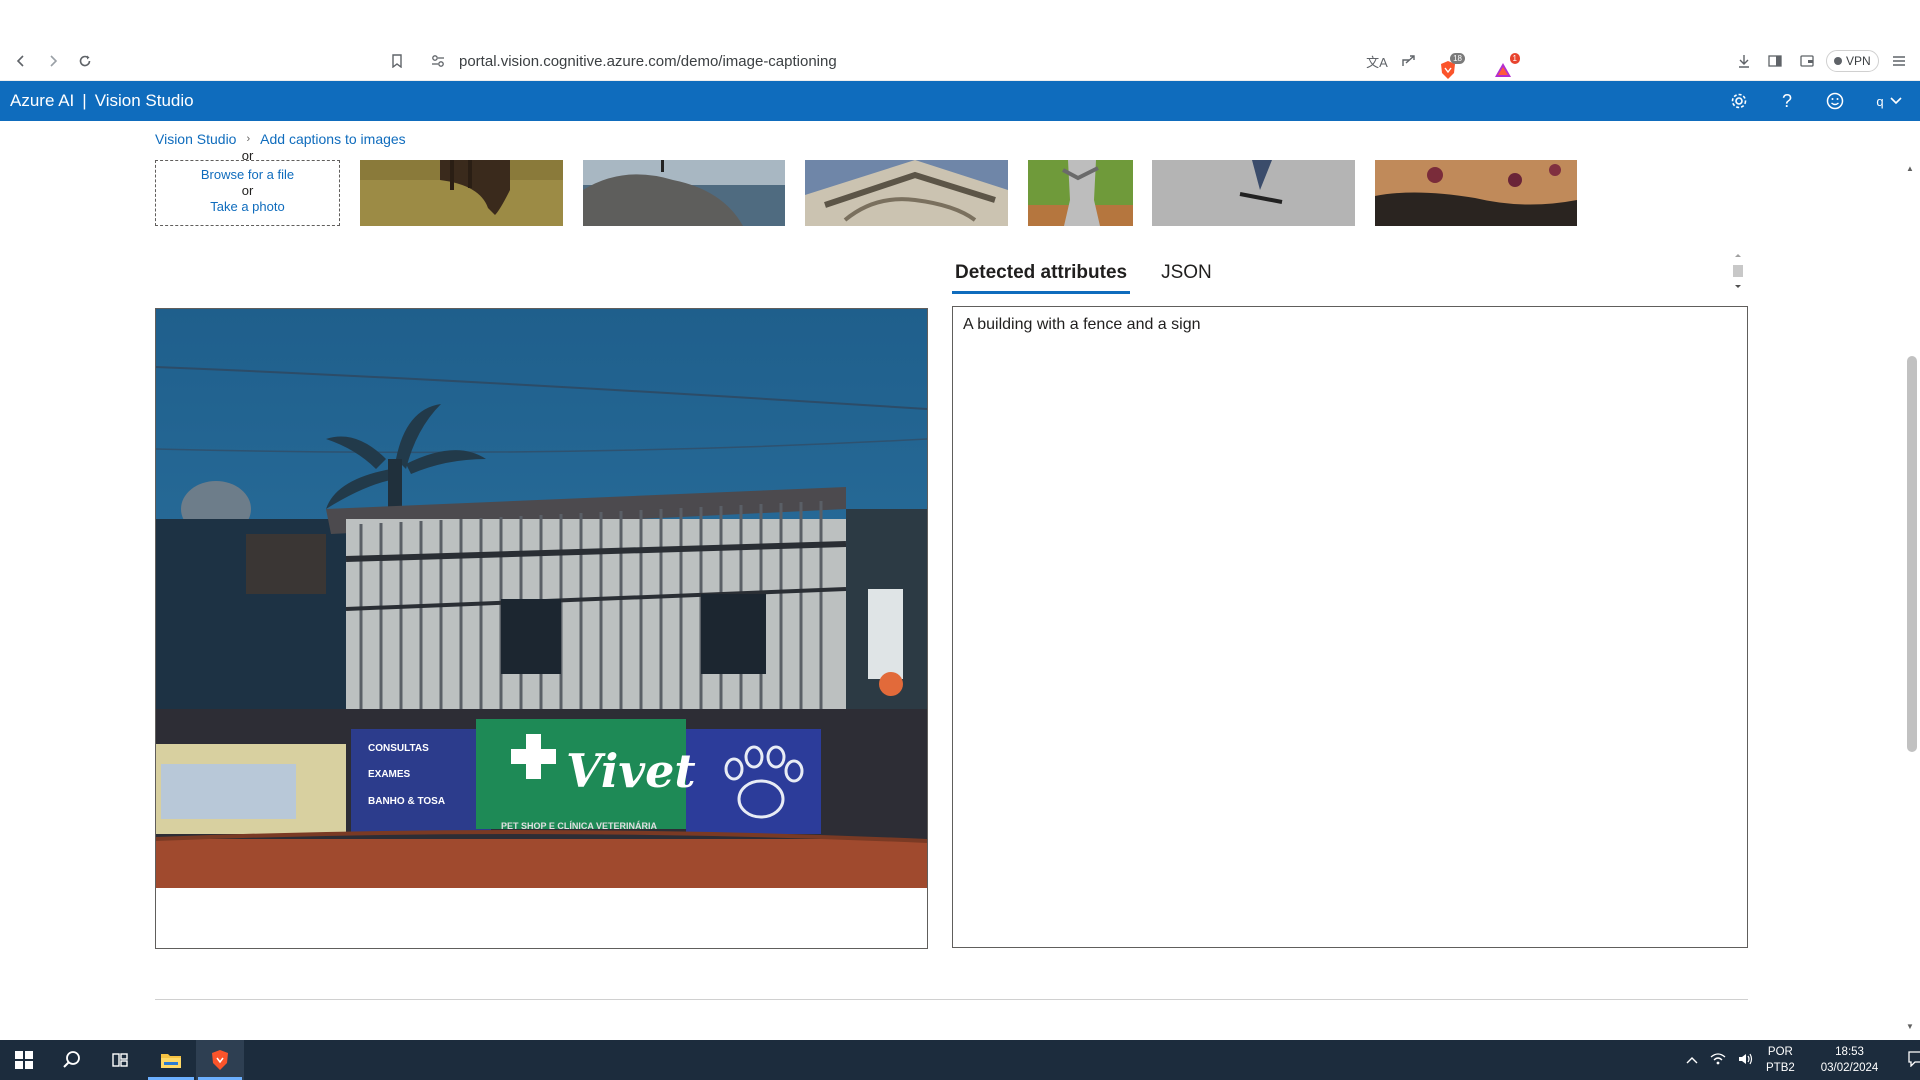 The image size is (1920, 1080). What do you see at coordinates (1739, 101) in the screenshot?
I see `settings-gear-icon` at bounding box center [1739, 101].